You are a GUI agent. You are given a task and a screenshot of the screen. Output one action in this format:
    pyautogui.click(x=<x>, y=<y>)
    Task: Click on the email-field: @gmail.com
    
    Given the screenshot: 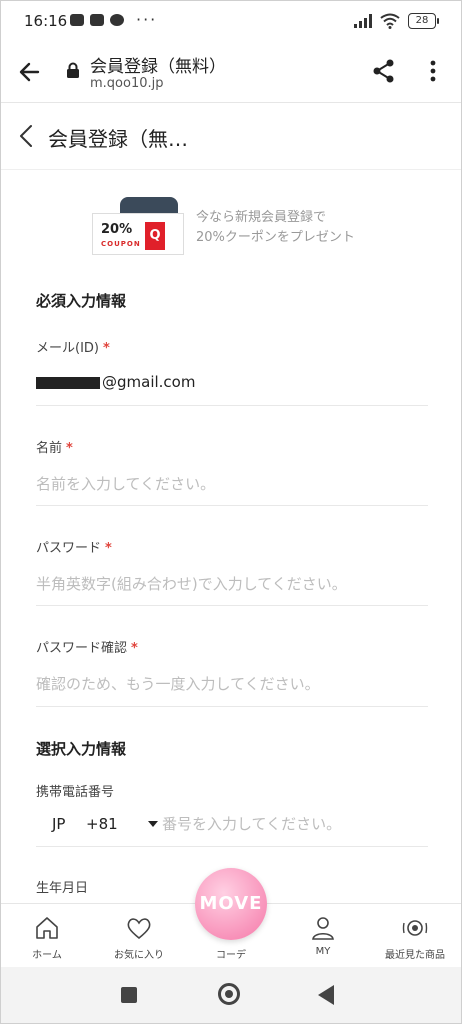 What is the action you would take?
    pyautogui.click(x=115, y=382)
    